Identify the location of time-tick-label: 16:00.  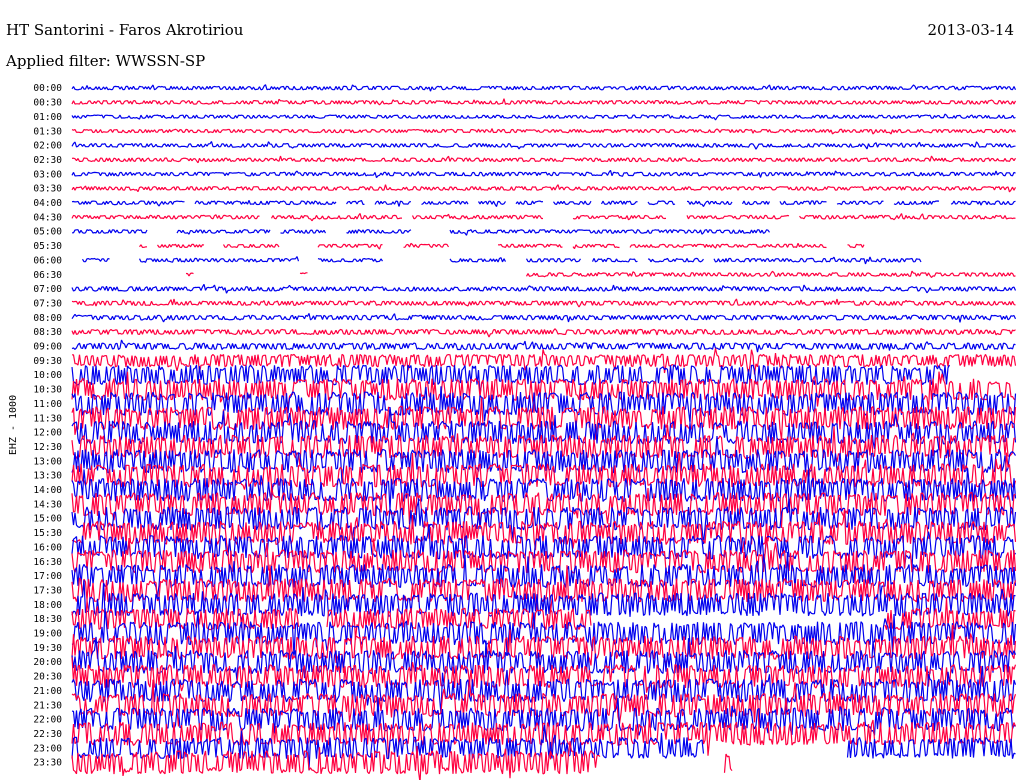
(47, 547).